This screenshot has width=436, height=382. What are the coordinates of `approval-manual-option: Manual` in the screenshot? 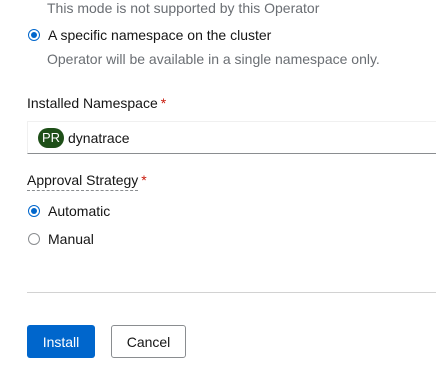 It's located at (61, 239).